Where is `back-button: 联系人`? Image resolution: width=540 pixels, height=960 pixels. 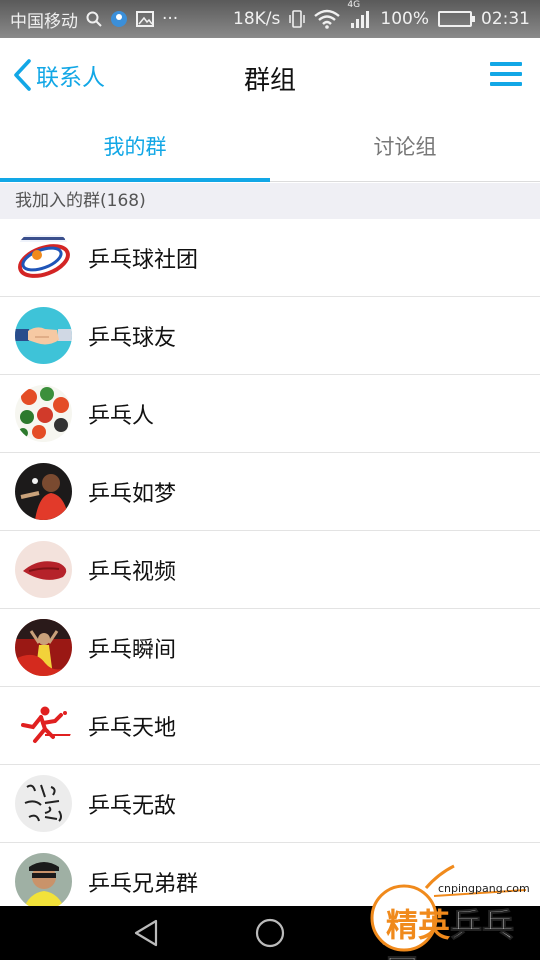 back-button: 联系人 is located at coordinates (58, 75).